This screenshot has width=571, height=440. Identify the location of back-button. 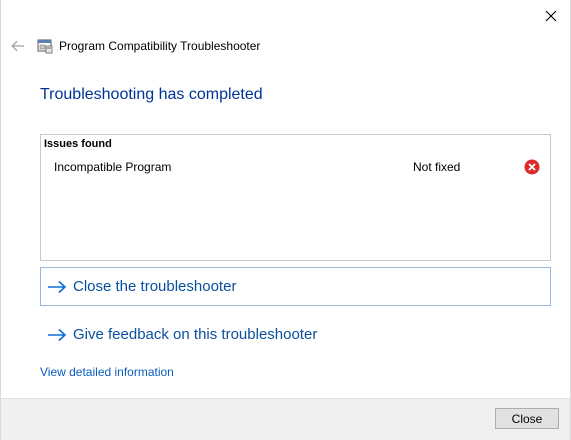
(18, 46).